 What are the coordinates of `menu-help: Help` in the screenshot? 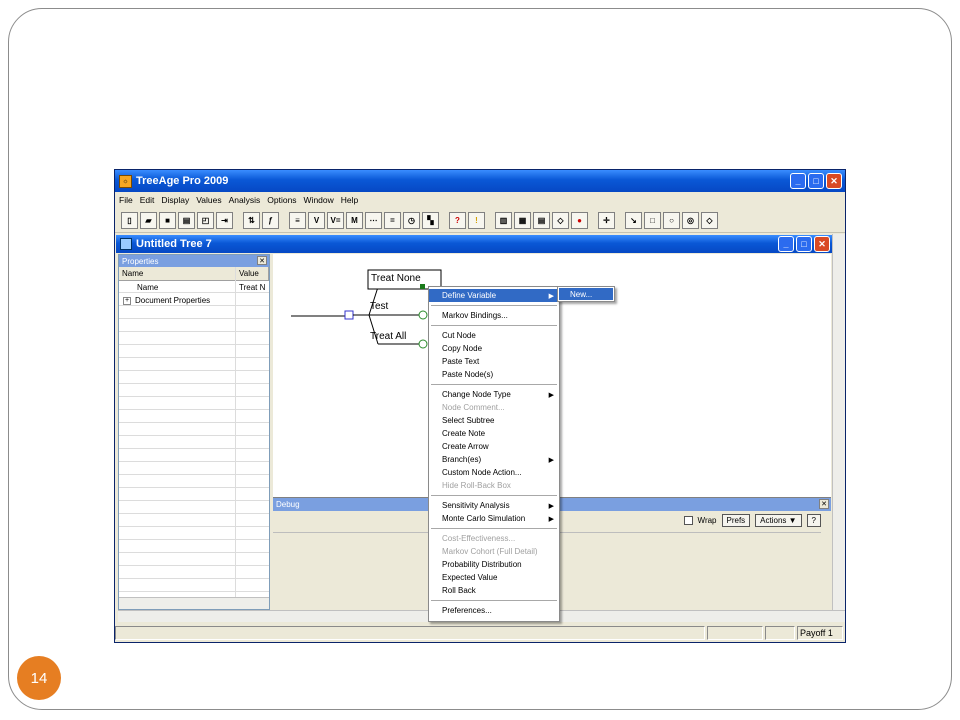 It's located at (349, 200).